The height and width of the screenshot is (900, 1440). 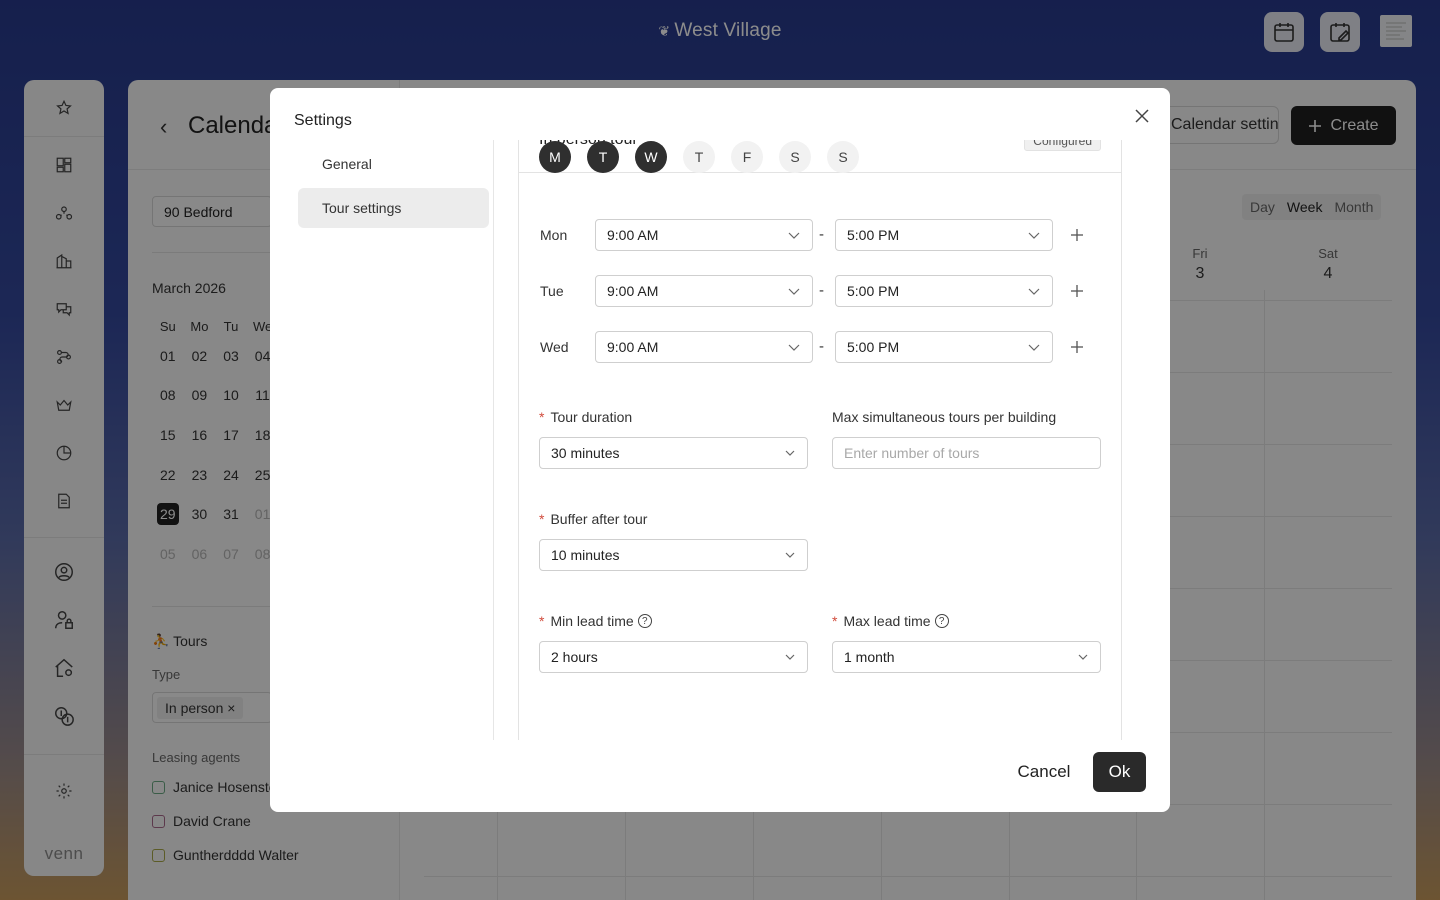 I want to click on close-icon, so click(x=1142, y=116).